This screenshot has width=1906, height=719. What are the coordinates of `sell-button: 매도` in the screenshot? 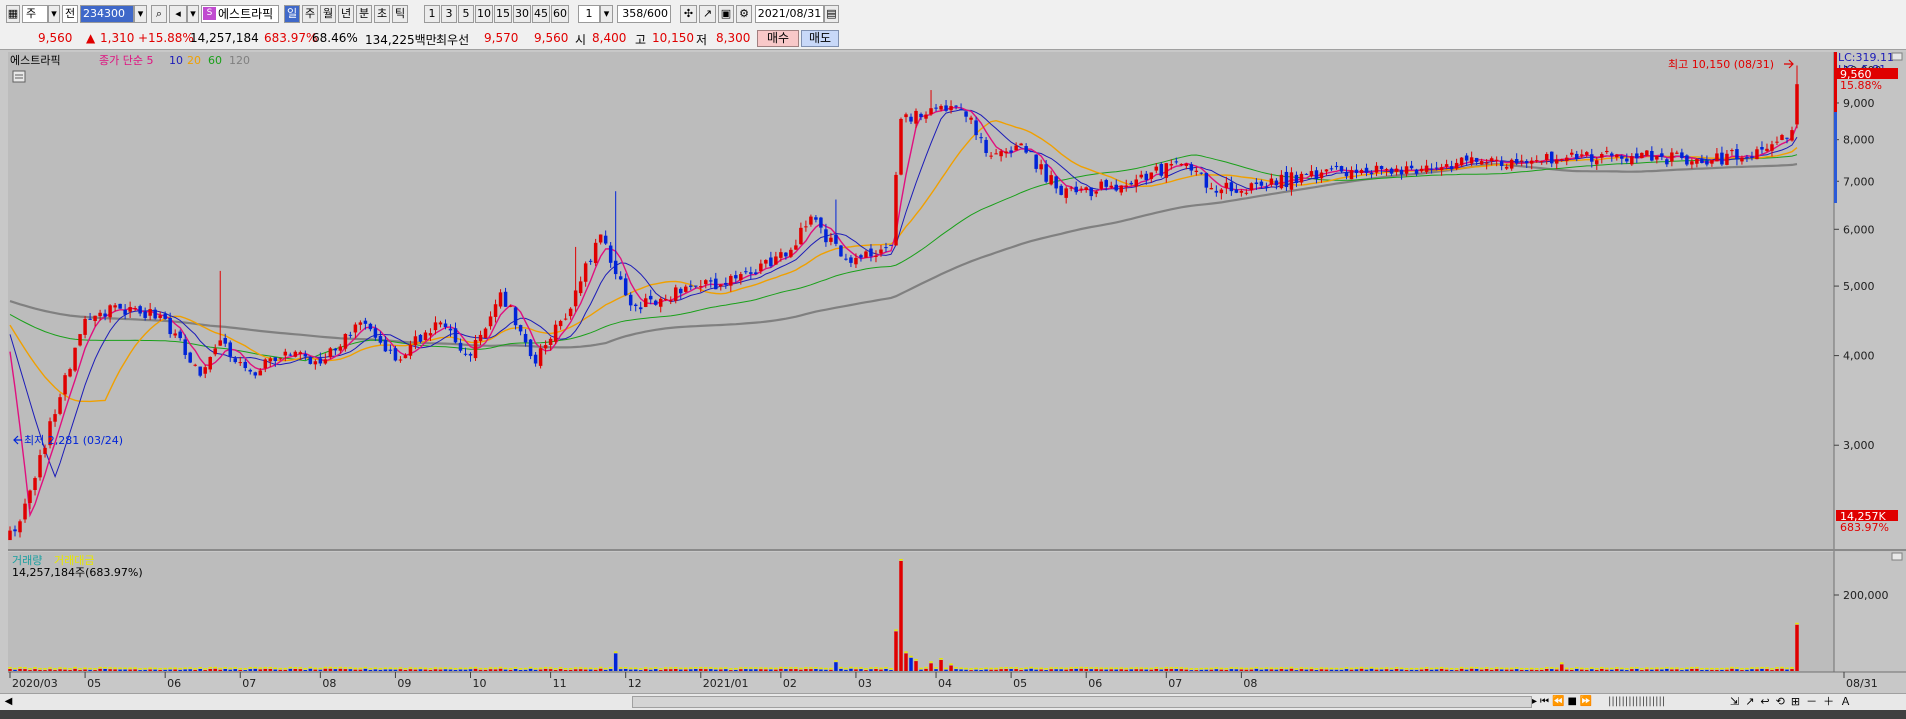 It's located at (820, 38).